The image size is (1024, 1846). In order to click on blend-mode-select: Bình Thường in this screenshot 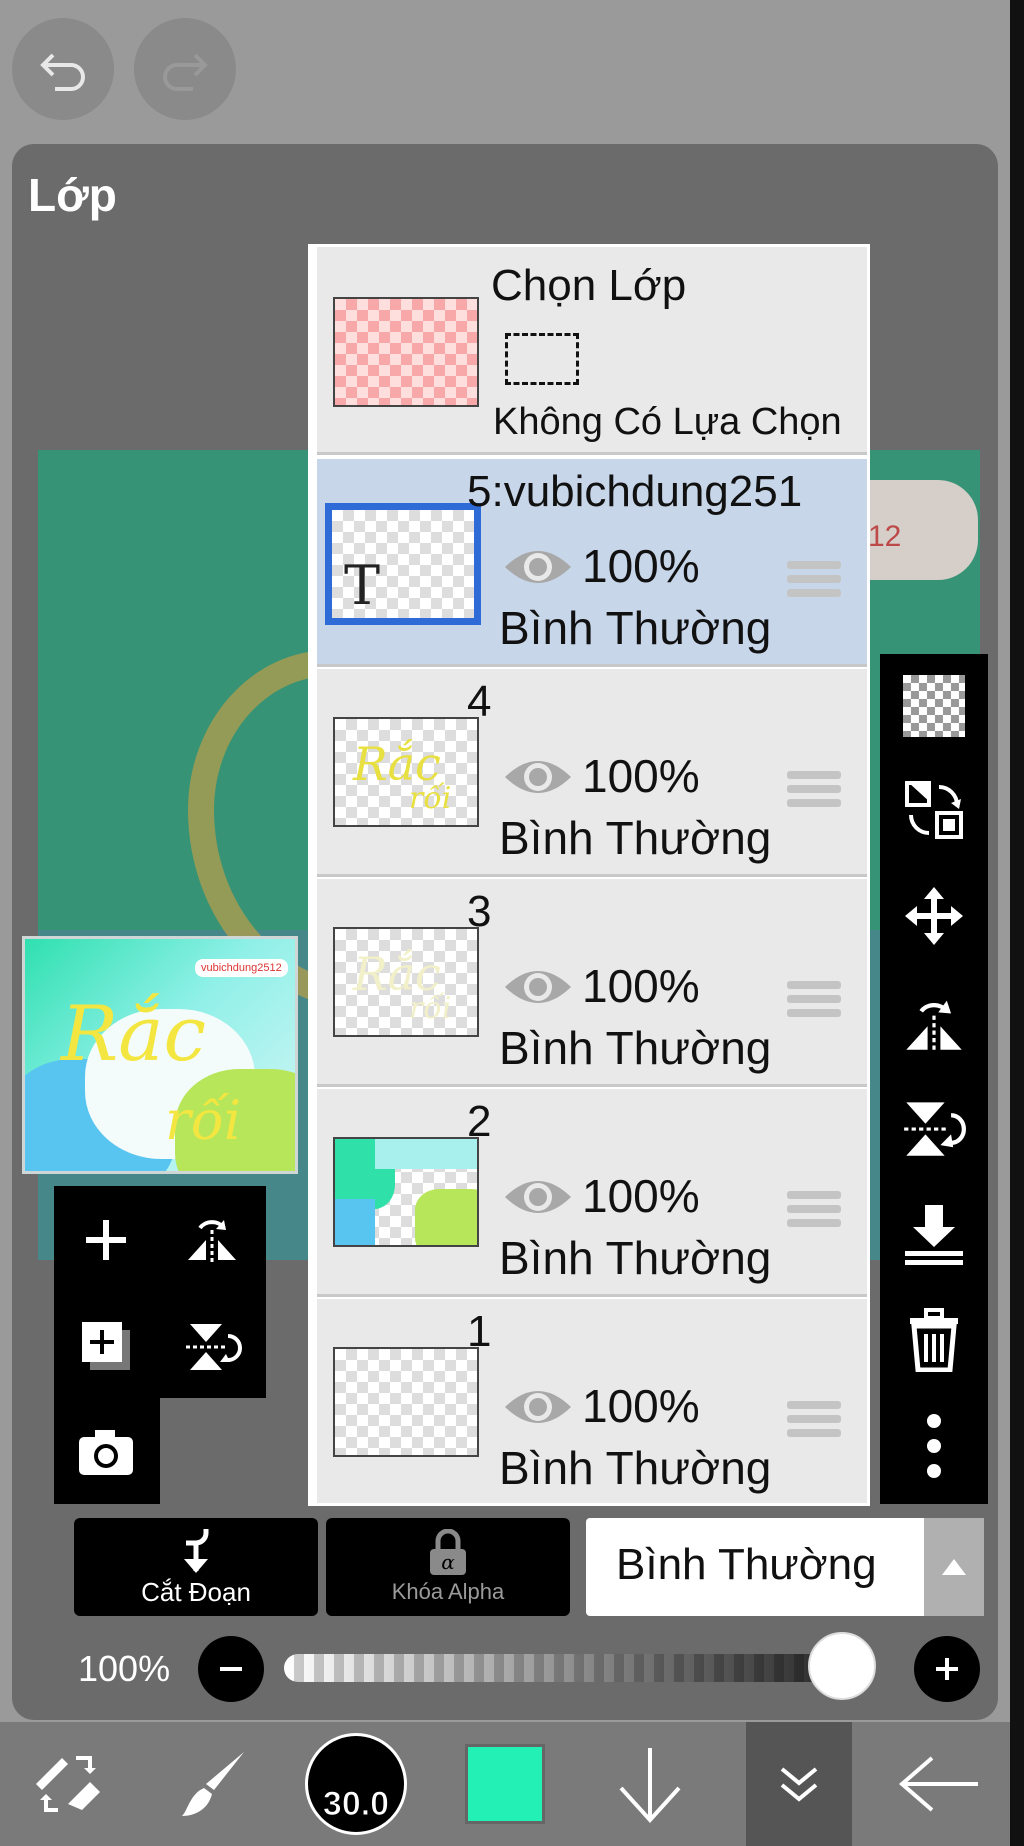, I will do `click(785, 1567)`.